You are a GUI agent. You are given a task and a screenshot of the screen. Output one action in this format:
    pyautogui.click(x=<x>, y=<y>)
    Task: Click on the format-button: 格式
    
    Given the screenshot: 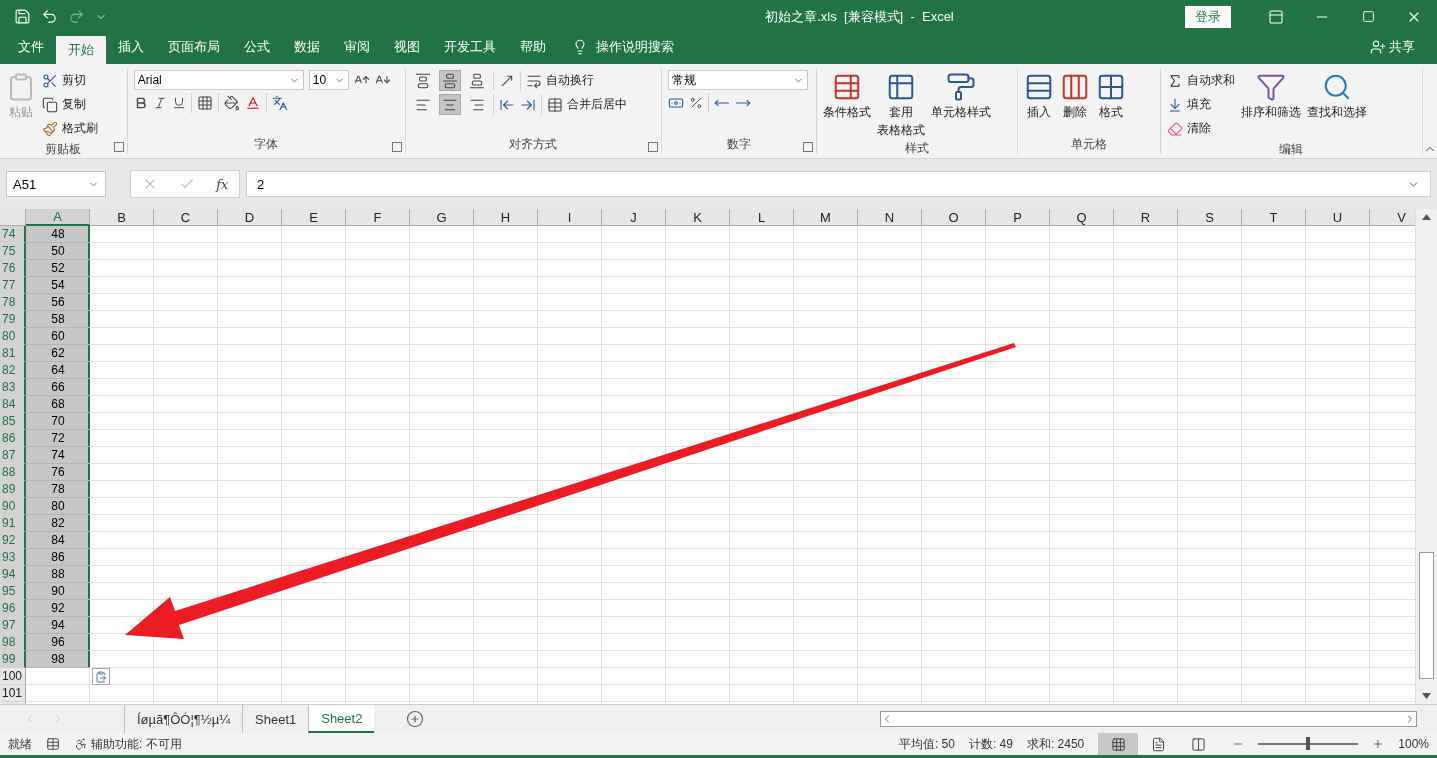 What is the action you would take?
    pyautogui.click(x=1110, y=102)
    